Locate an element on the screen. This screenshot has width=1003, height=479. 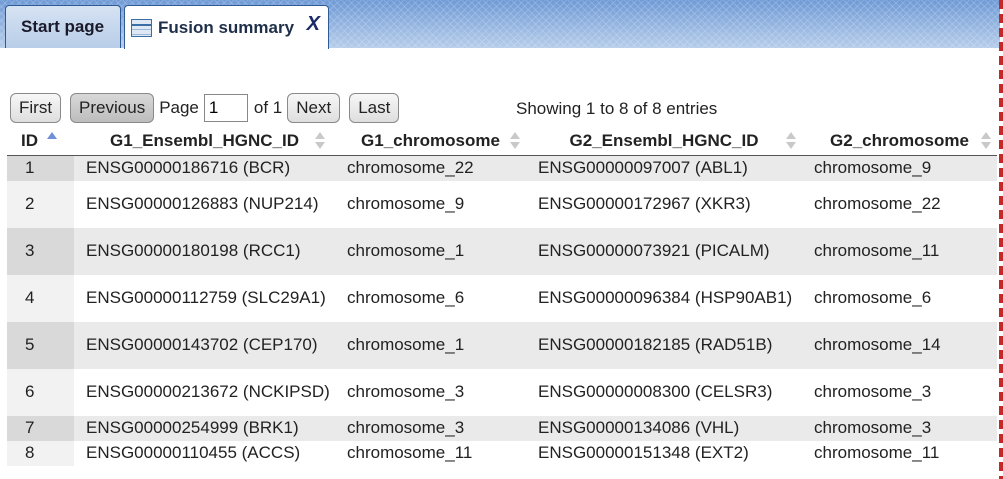
cell-g2-id: ENSG00000097007 (ABL1) is located at coordinates (664, 168).